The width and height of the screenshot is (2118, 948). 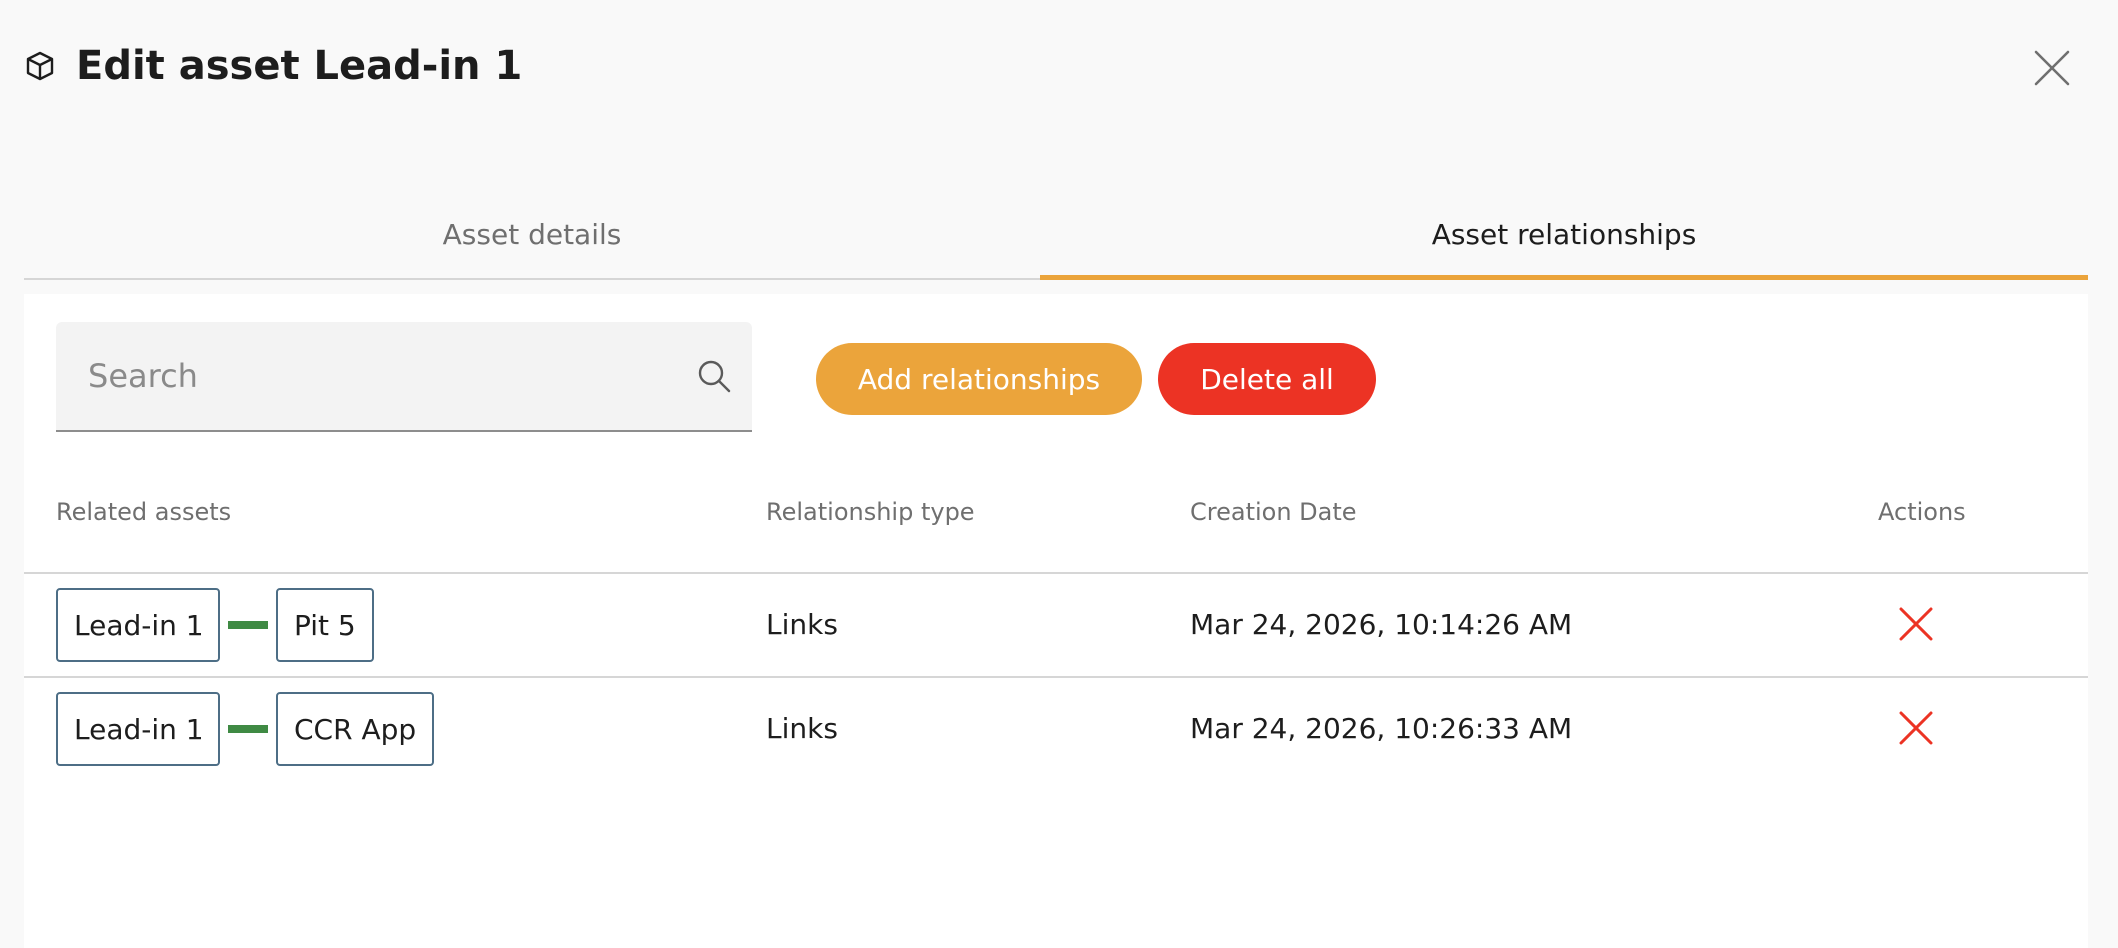 What do you see at coordinates (1381, 624) in the screenshot?
I see `creation-date: Mar 24, 2026, 10:14:26 AM` at bounding box center [1381, 624].